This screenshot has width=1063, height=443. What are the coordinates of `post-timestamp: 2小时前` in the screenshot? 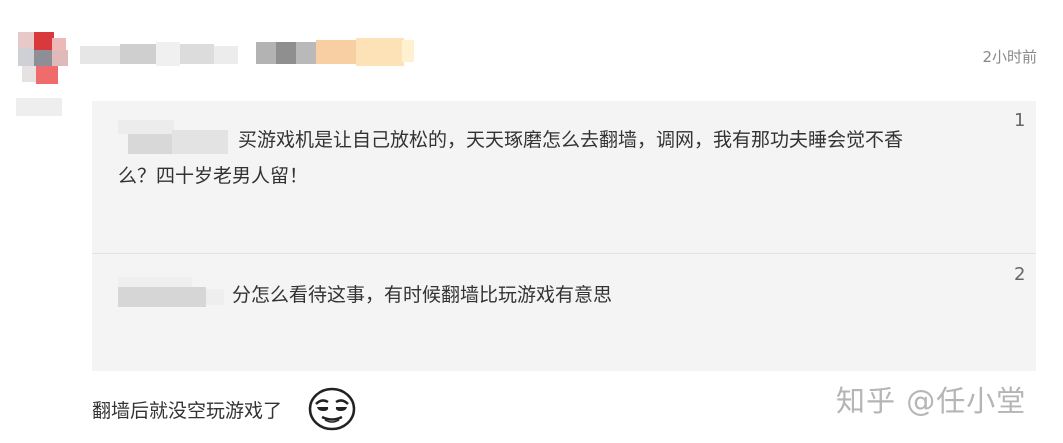 It's located at (1009, 57).